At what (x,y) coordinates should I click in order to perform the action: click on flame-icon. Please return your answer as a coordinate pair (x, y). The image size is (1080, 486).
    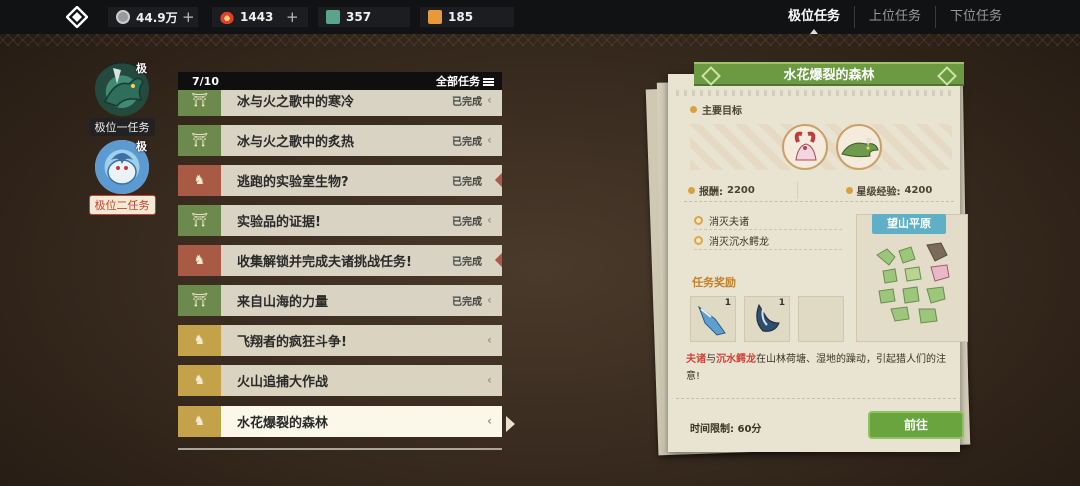
    Looking at the image, I should click on (227, 17).